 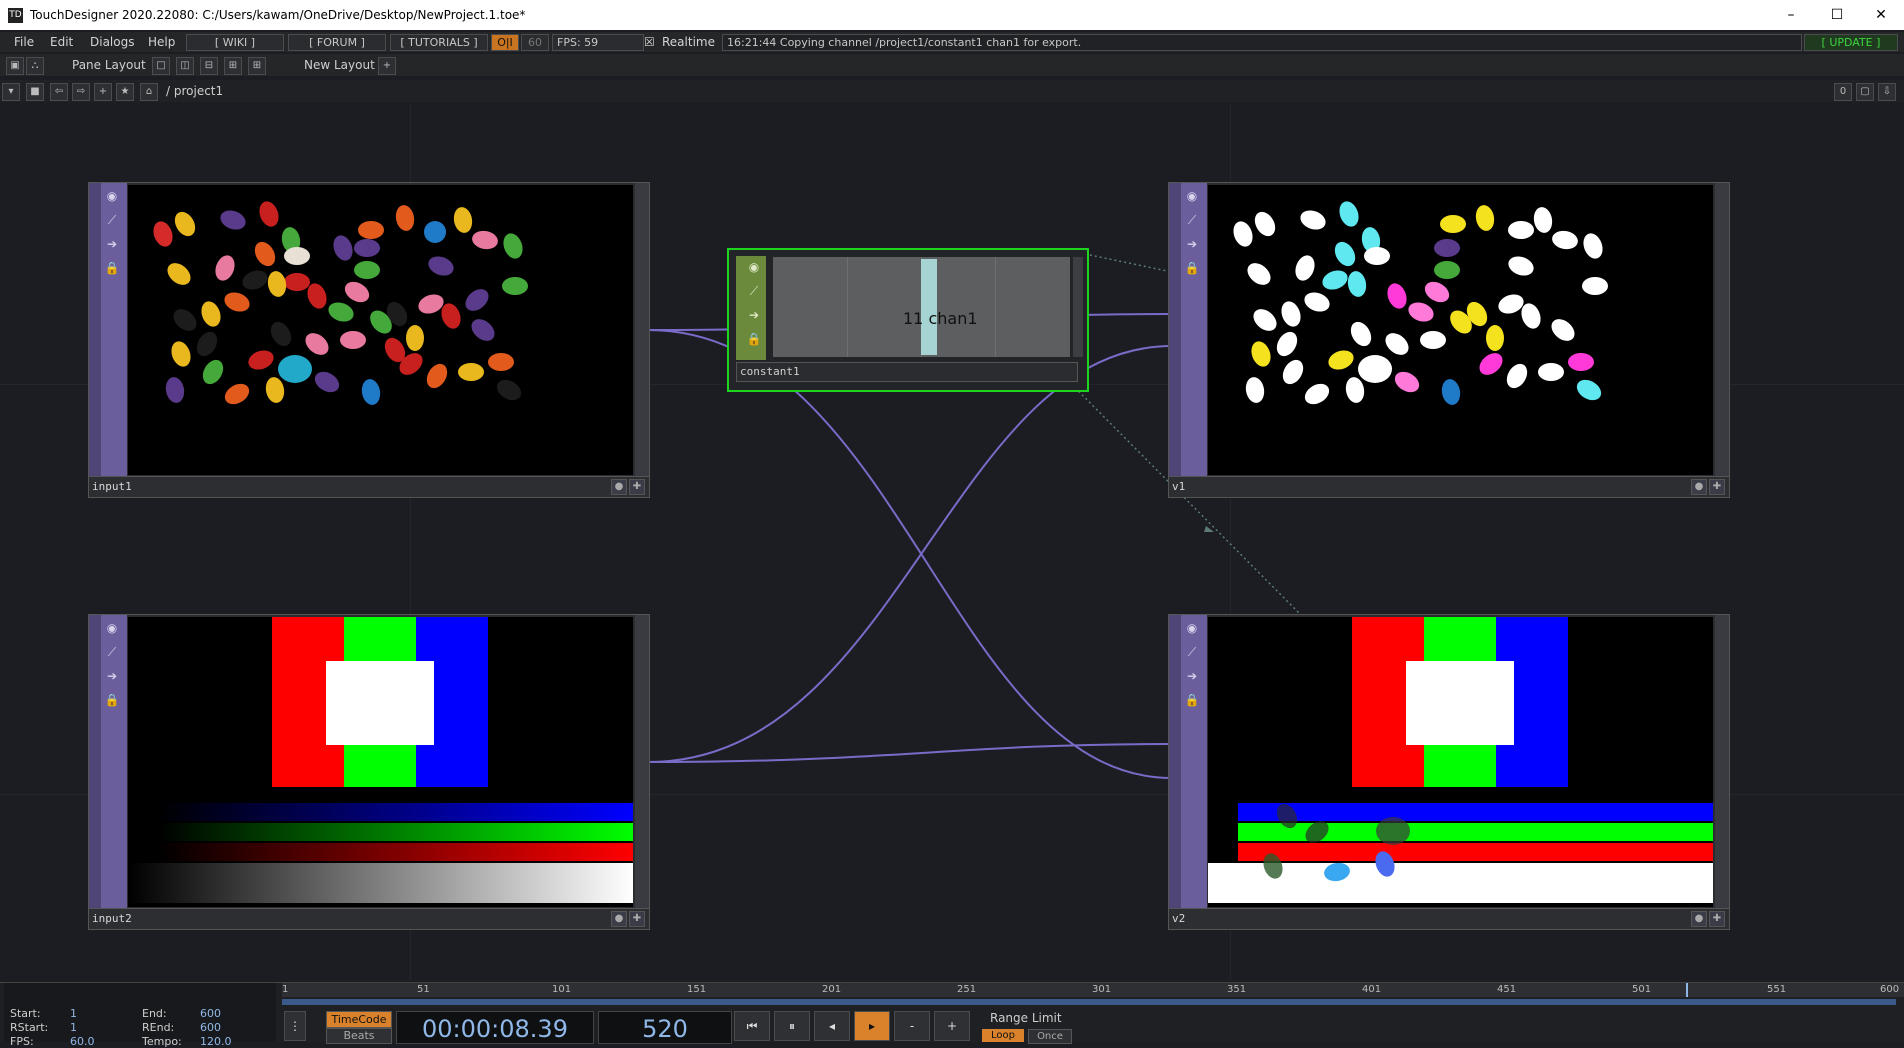 I want to click on once-toggle: Once, so click(x=1050, y=1036).